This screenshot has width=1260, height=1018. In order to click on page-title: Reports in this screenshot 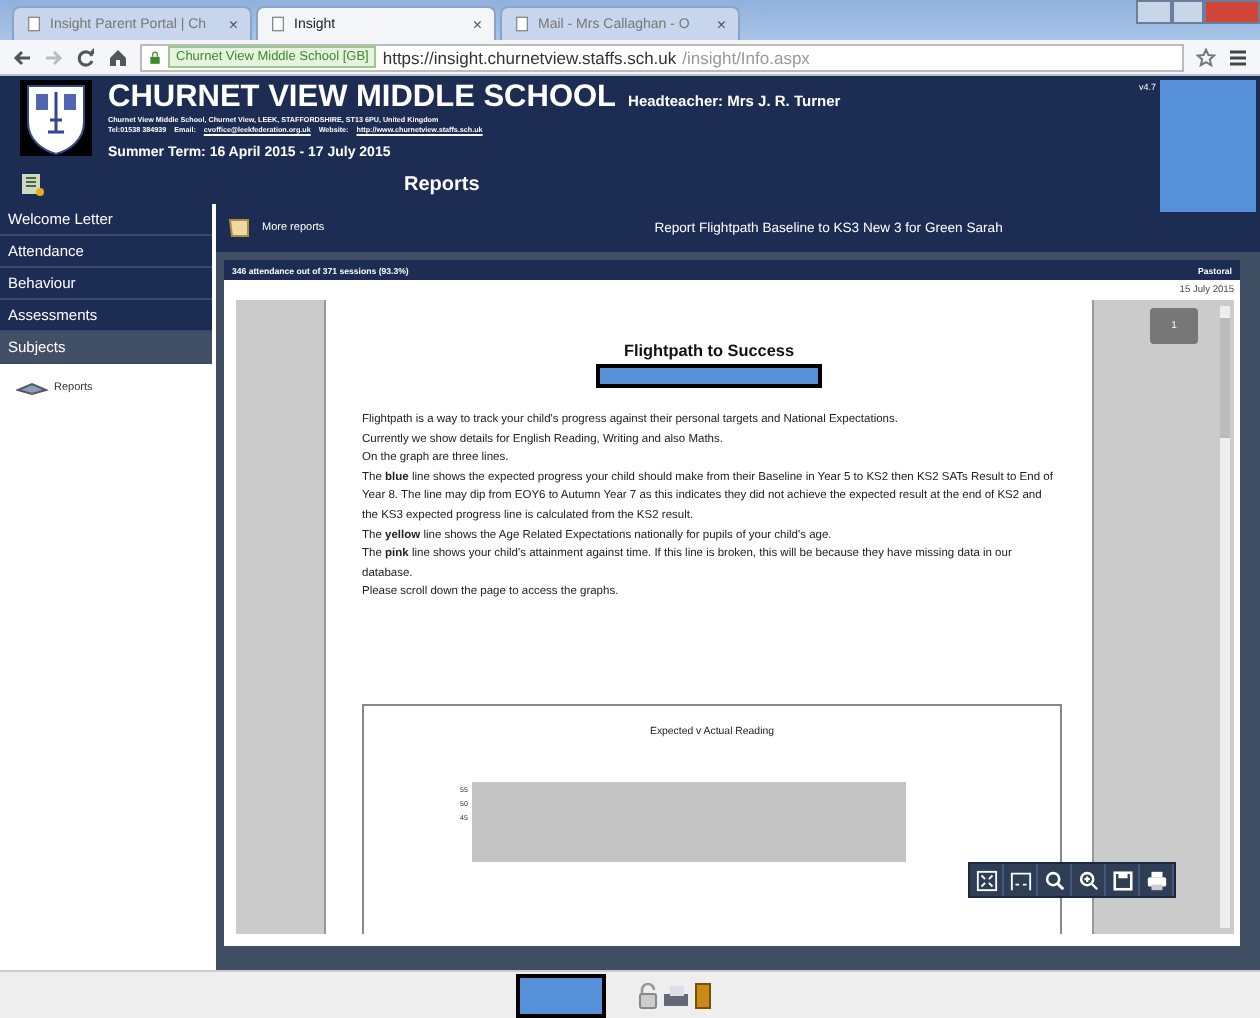, I will do `click(442, 184)`.